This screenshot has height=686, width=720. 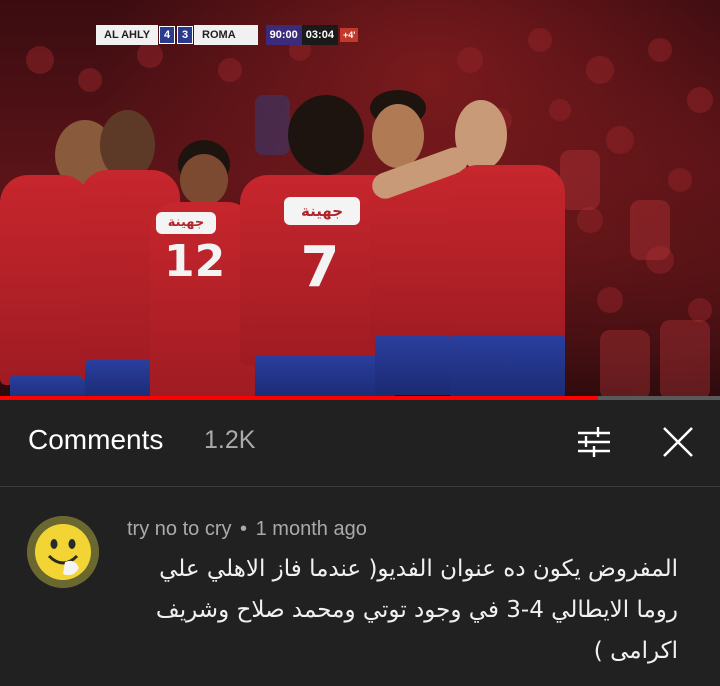 I want to click on avatar, so click(x=63, y=552).